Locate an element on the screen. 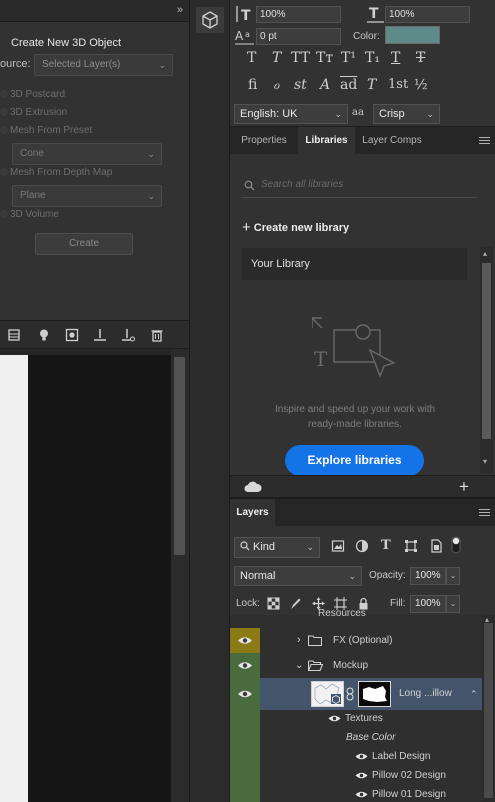 This screenshot has width=495, height=802. effects-row-label-design: Label Design is located at coordinates (371, 756).